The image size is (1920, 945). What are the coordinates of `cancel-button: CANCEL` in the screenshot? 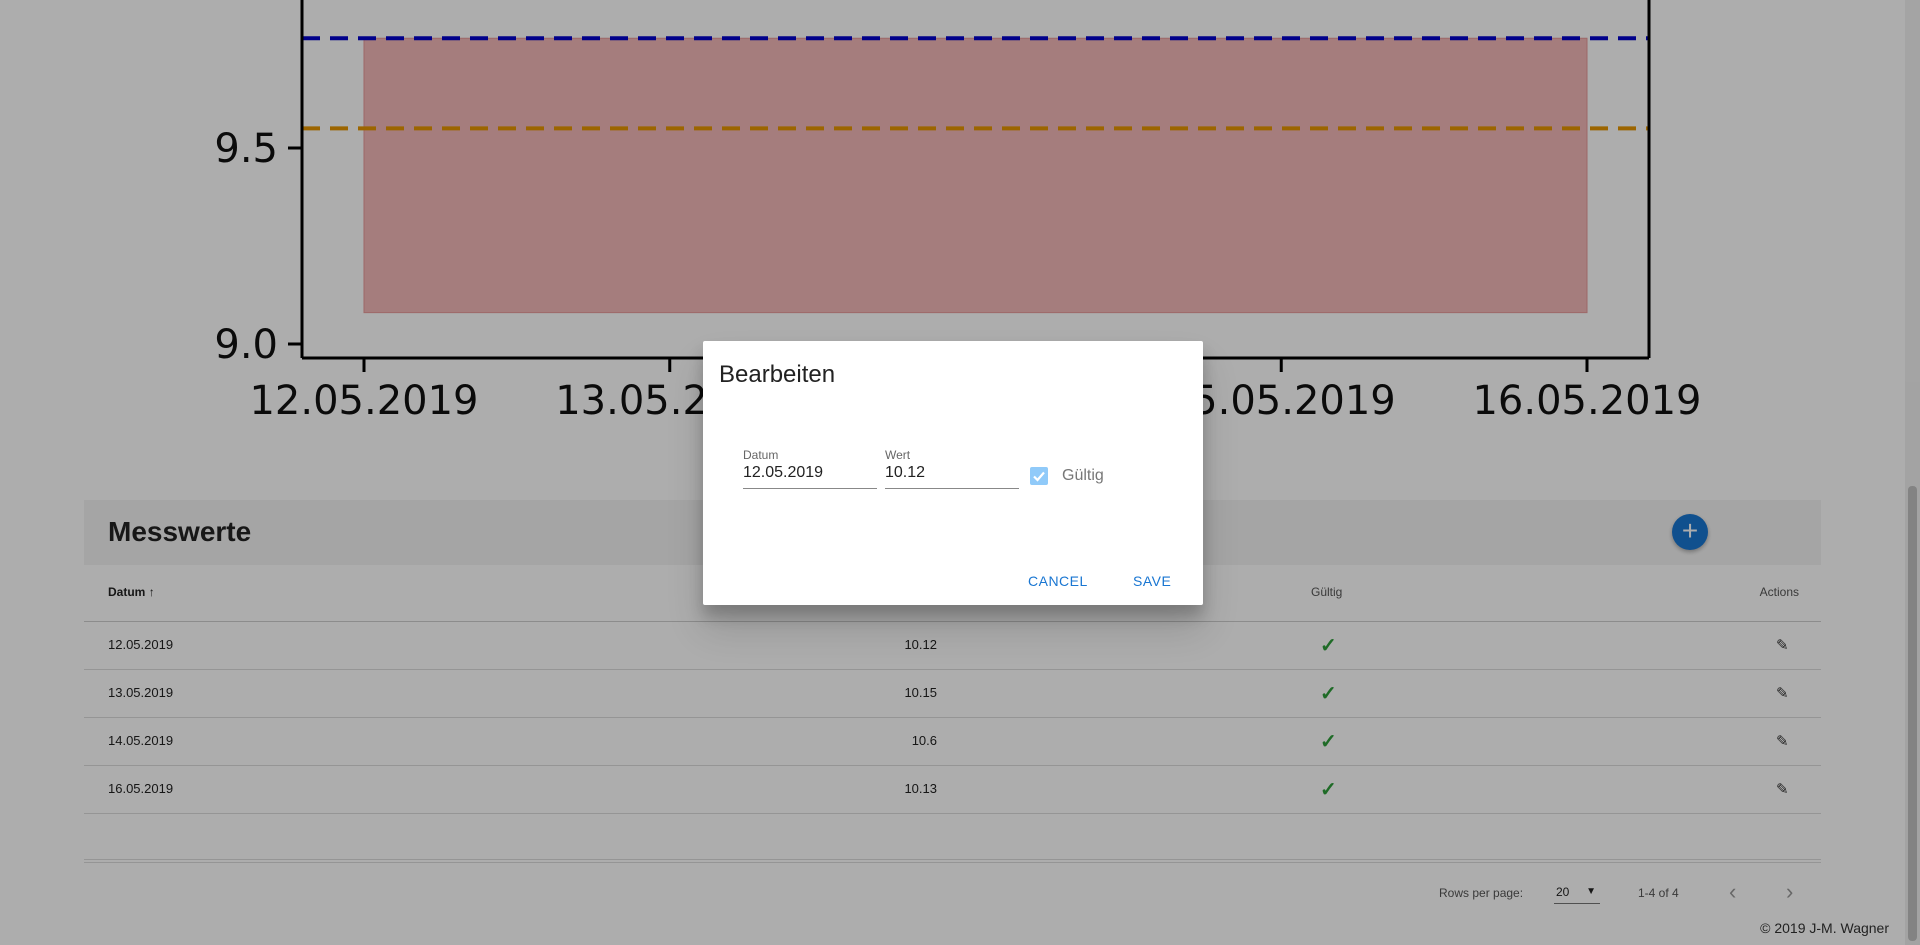 It's located at (1058, 581).